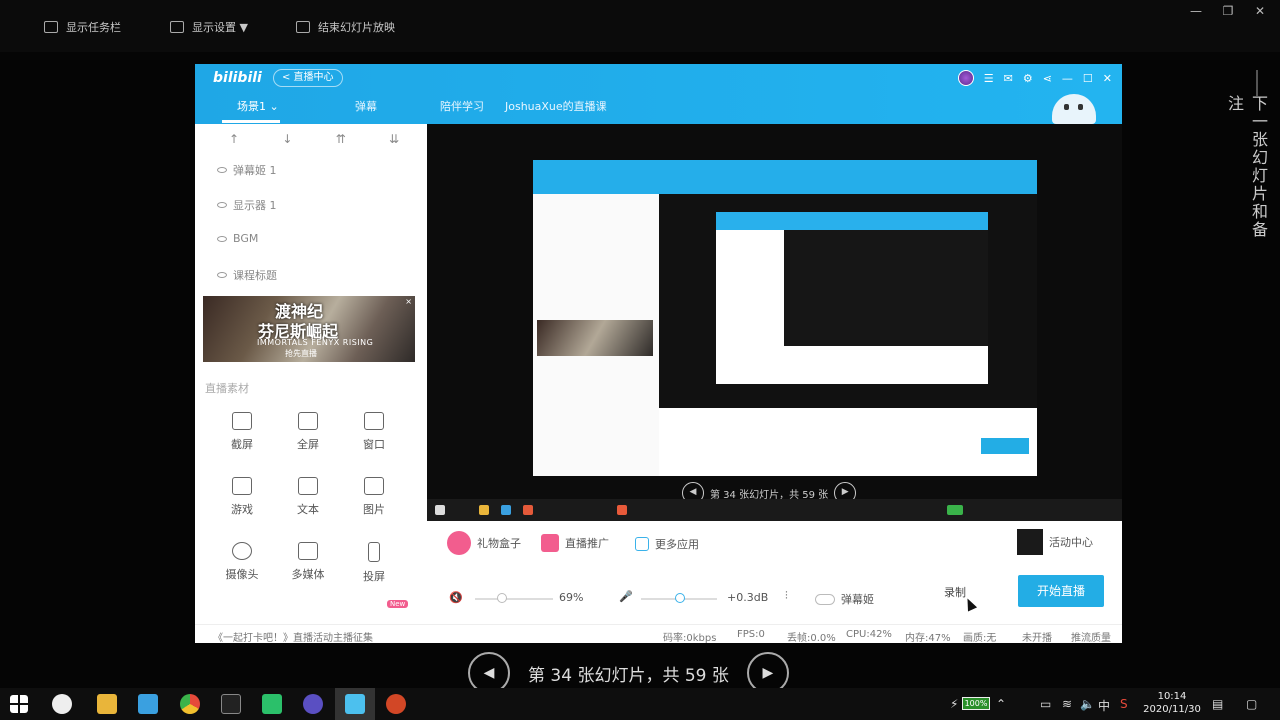  Describe the element at coordinates (366, 106) in the screenshot. I see `tab-danmaku: 弹幕` at that location.